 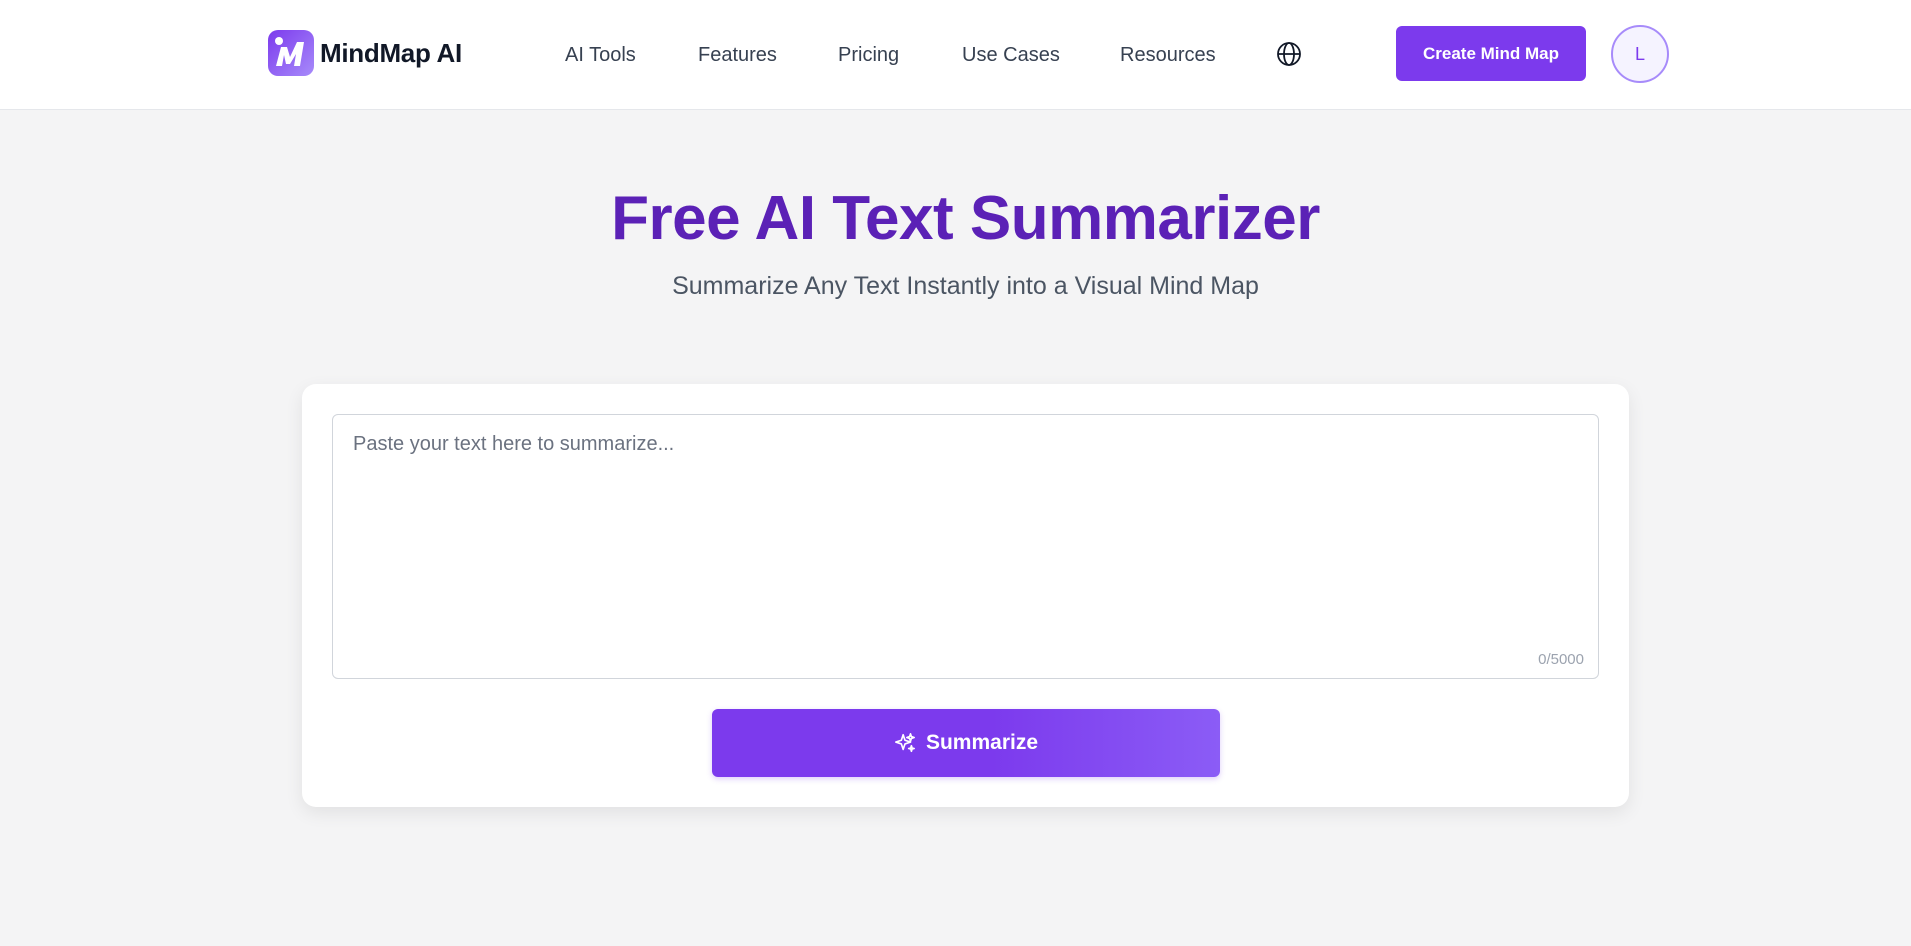 I want to click on summarize-button-label: Summarize, so click(x=982, y=742).